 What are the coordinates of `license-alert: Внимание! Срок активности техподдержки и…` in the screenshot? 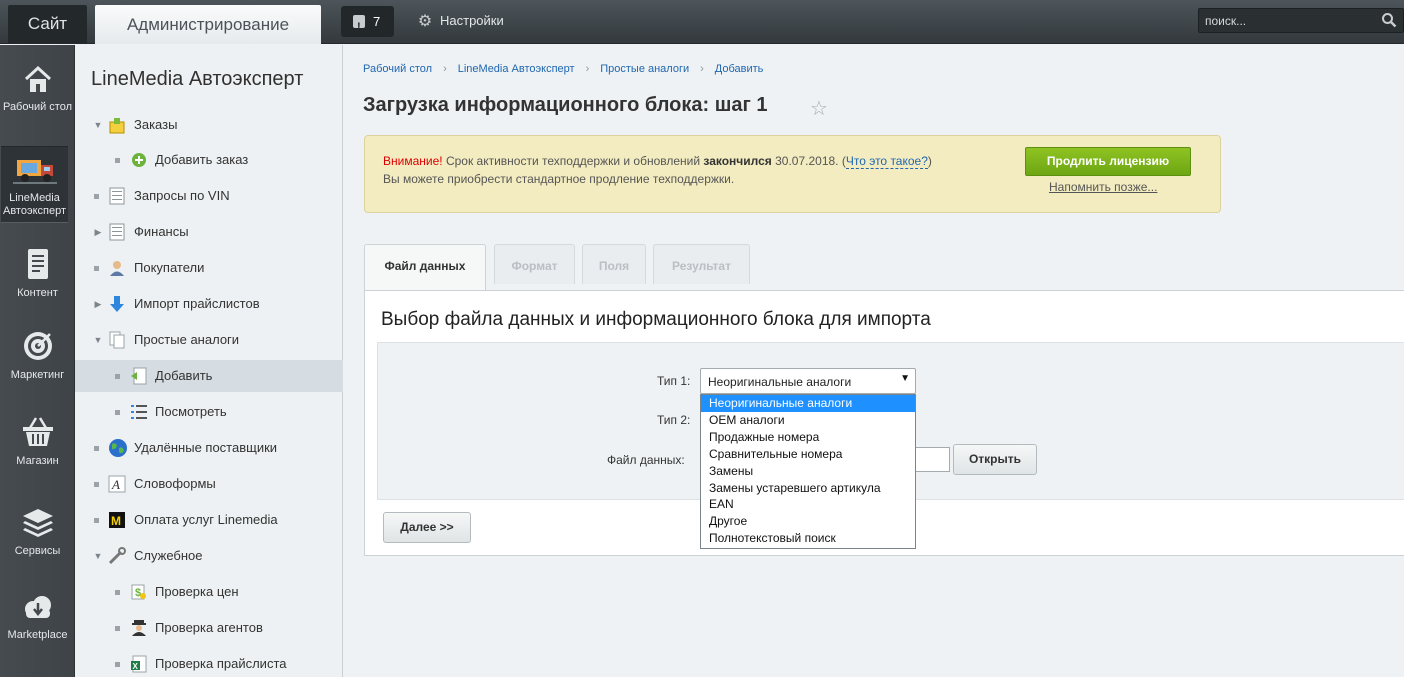 It's located at (792, 174).